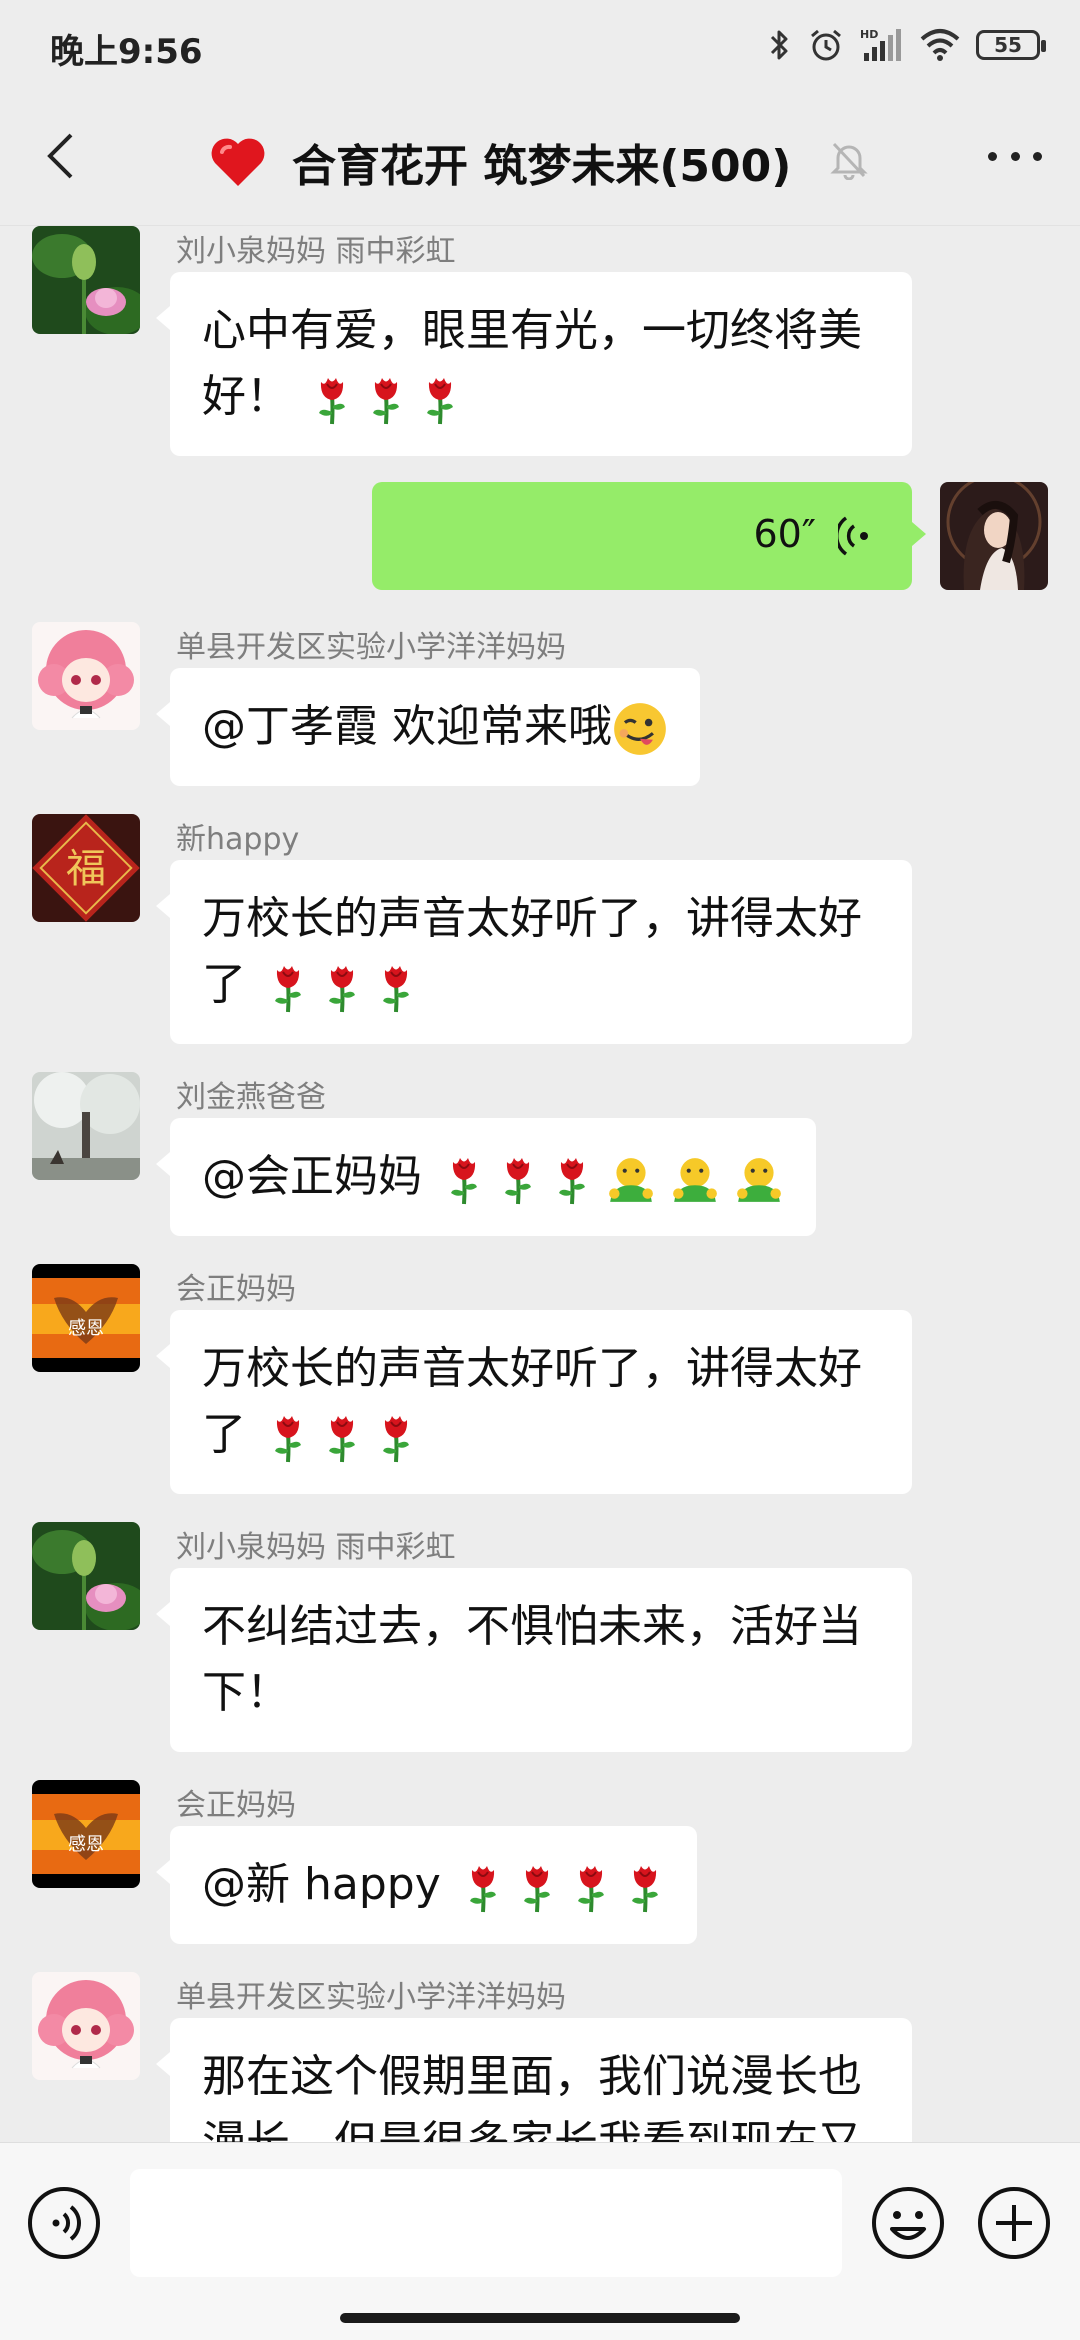 This screenshot has height=2340, width=1080. I want to click on message-bubble: @新 happy, so click(426, 1885).